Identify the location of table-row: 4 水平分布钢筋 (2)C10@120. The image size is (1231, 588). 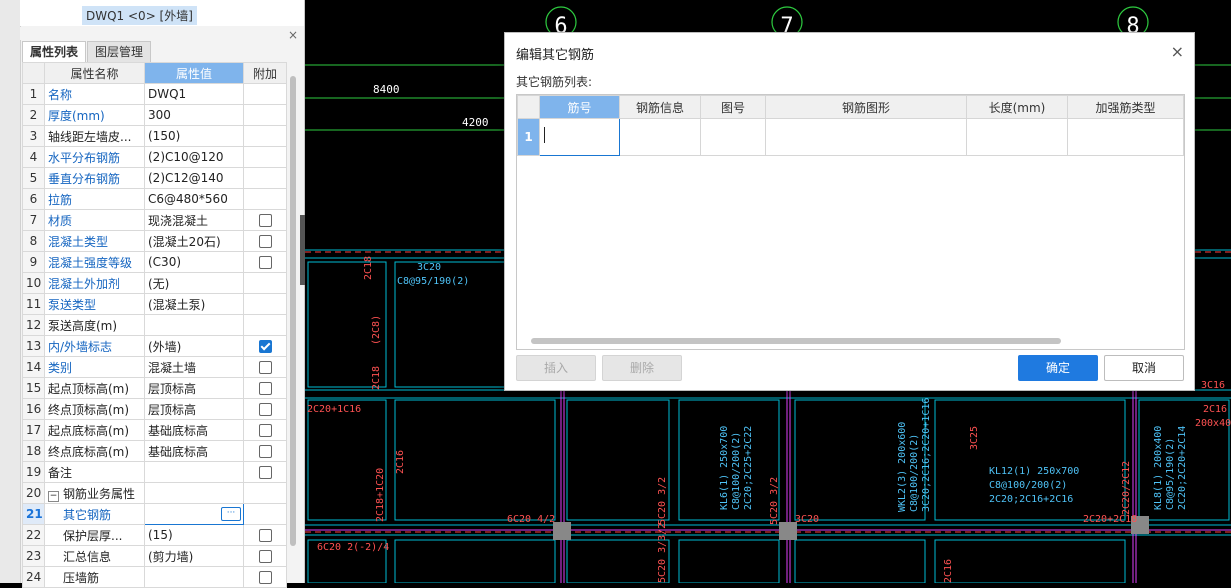
(154, 157).